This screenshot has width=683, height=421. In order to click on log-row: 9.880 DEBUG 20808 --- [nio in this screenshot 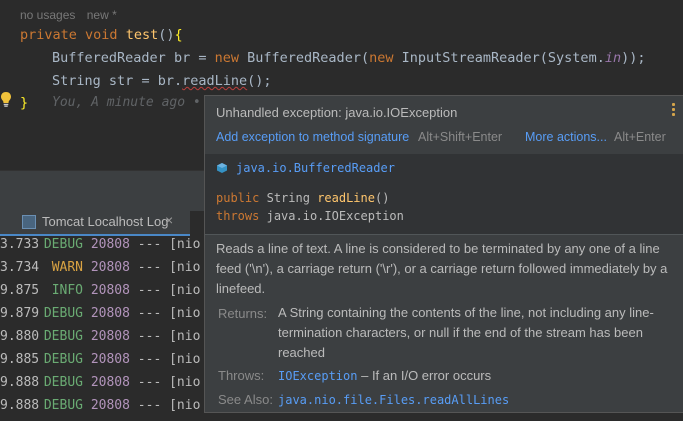, I will do `click(100, 340)`.